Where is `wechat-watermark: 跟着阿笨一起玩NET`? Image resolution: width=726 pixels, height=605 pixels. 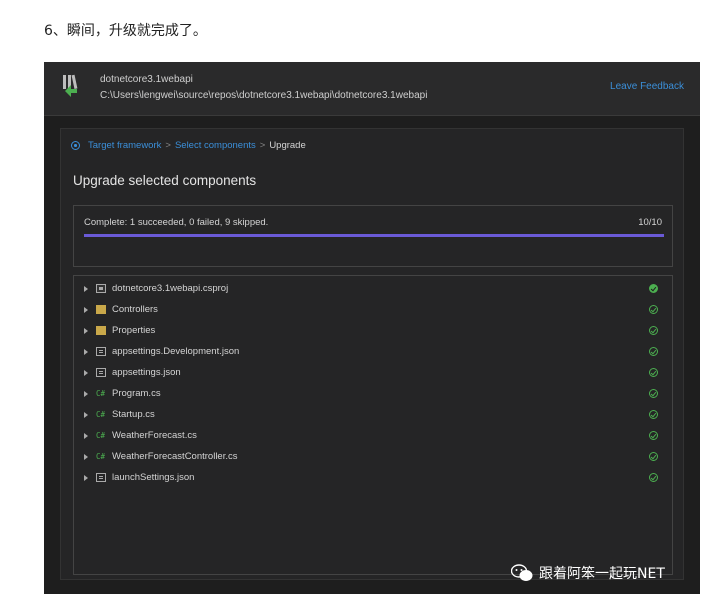 wechat-watermark: 跟着阿笨一起玩NET is located at coordinates (588, 573).